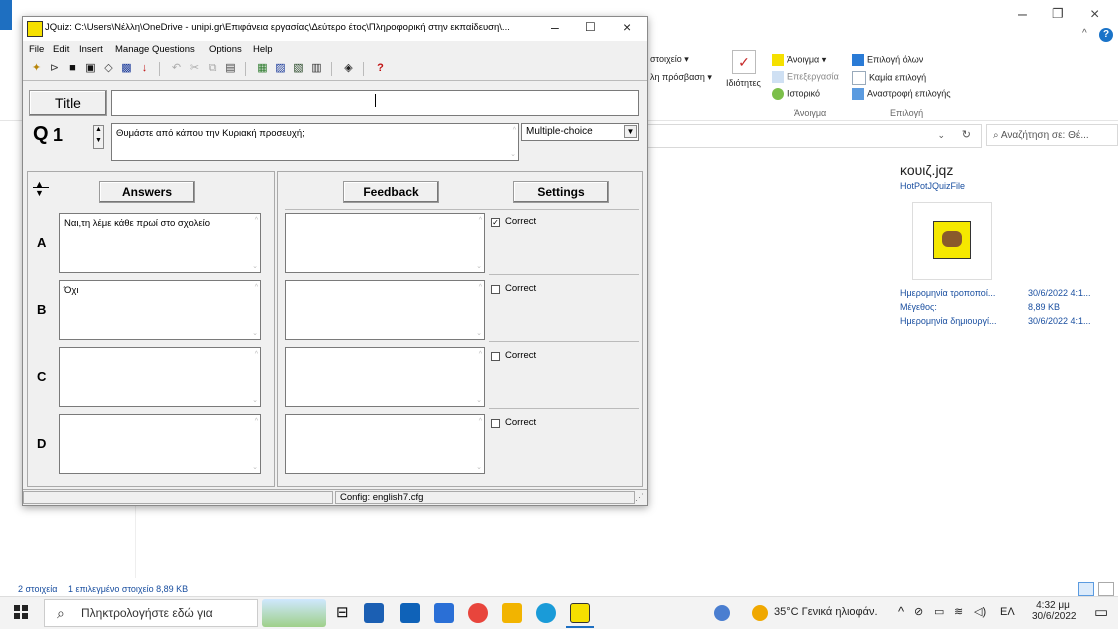 This screenshot has width=1118, height=629. I want to click on edge-icon, so click(546, 613).